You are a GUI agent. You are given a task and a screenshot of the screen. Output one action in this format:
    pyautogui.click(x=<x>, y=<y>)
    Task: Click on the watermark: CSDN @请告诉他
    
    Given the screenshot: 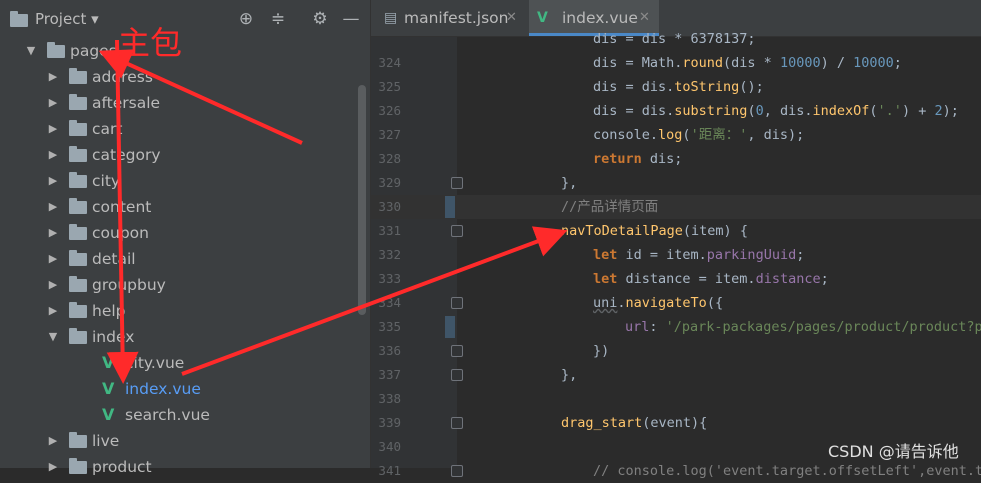 What is the action you would take?
    pyautogui.click(x=893, y=451)
    